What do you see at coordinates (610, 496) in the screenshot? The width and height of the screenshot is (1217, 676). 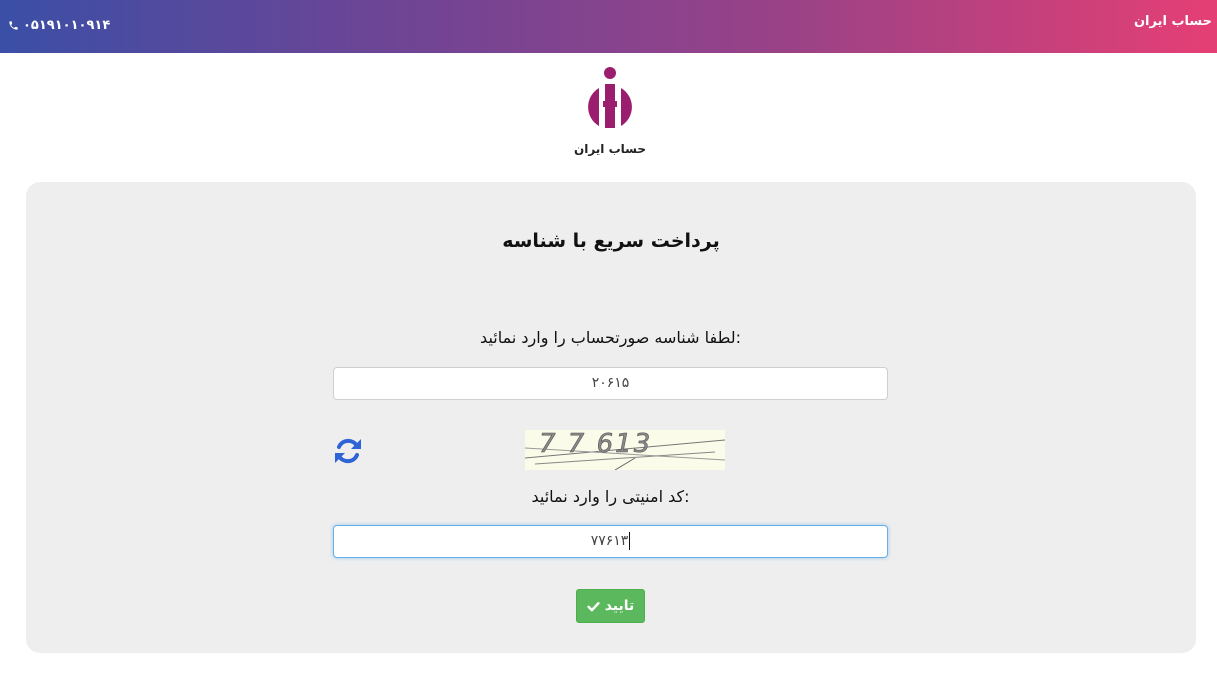 I see `captcha-label: کد امنیتی را وارد نمائید:` at bounding box center [610, 496].